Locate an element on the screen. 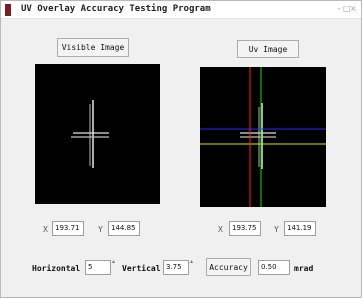 The height and width of the screenshot is (298, 362). uv-image-button: Uv Image is located at coordinates (268, 49).